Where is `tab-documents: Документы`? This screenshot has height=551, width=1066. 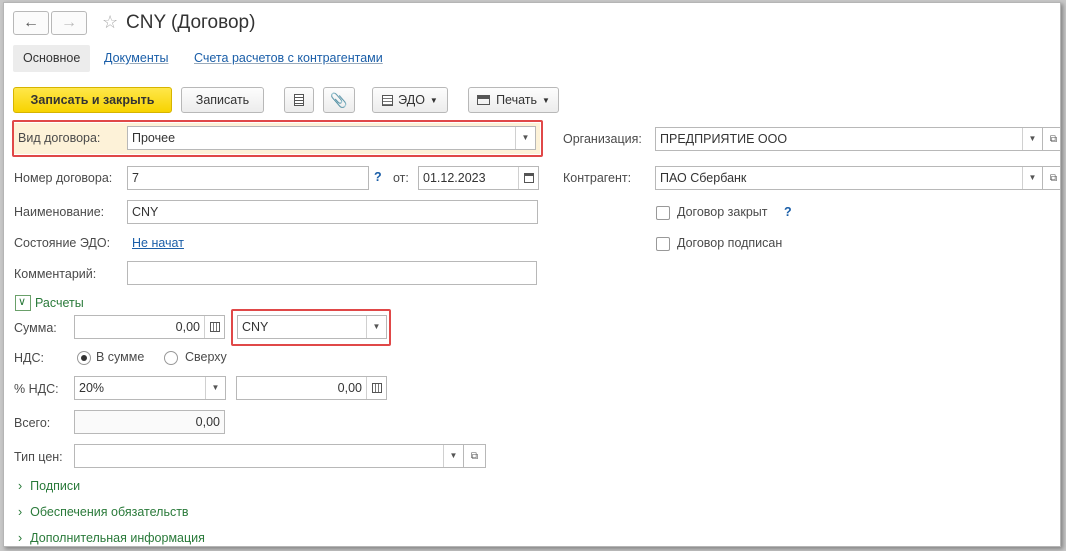
tab-documents: Документы is located at coordinates (136, 58).